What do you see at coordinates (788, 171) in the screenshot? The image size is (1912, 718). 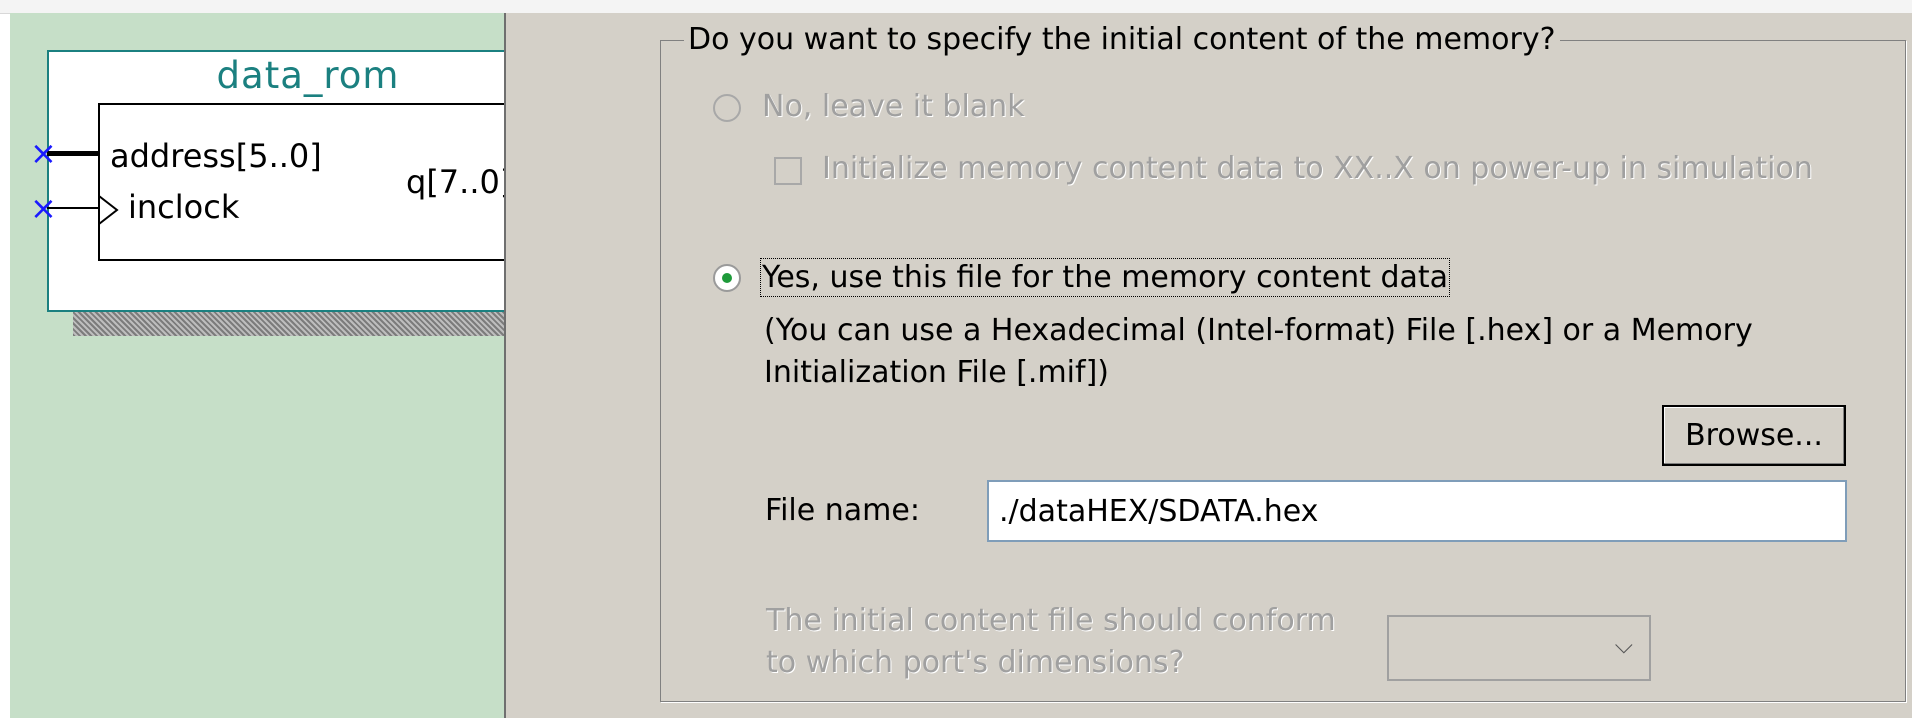 I see `init-xx-checkbox` at bounding box center [788, 171].